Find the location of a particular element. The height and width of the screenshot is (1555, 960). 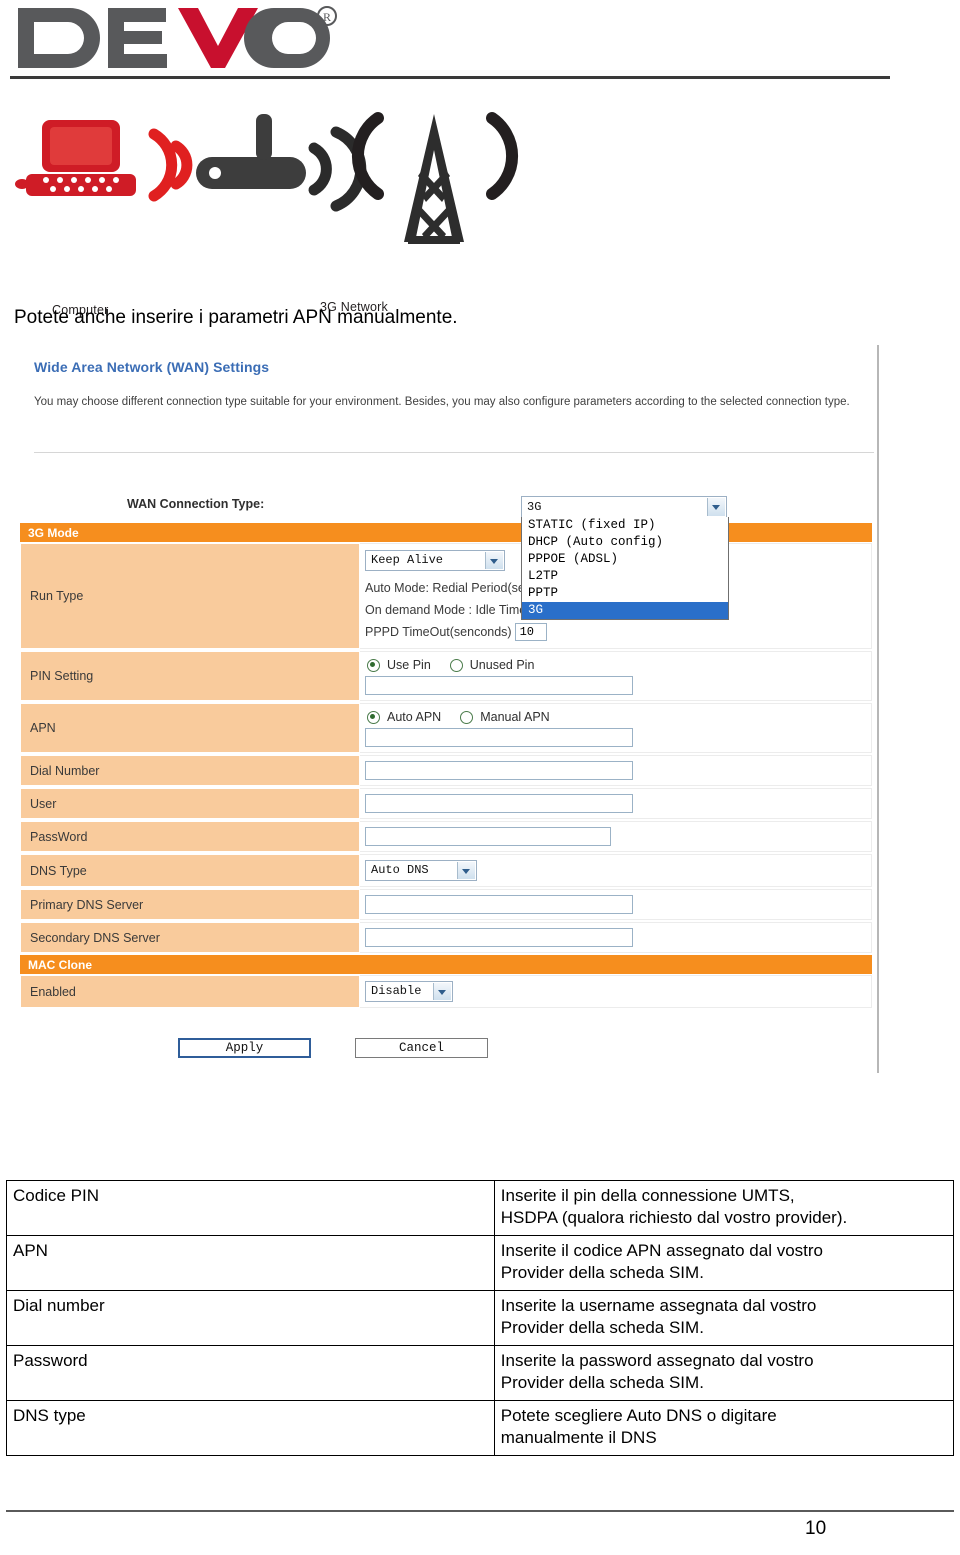

desc-line: Potete scegliere Auto DNS o digitare is located at coordinates (638, 1415).